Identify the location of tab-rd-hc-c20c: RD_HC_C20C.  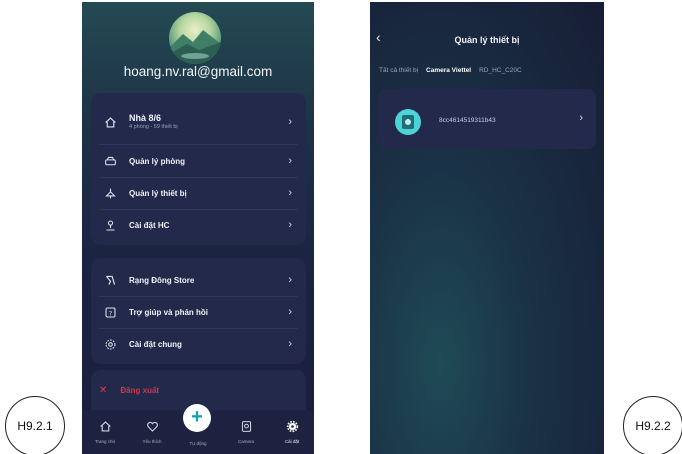
(500, 70).